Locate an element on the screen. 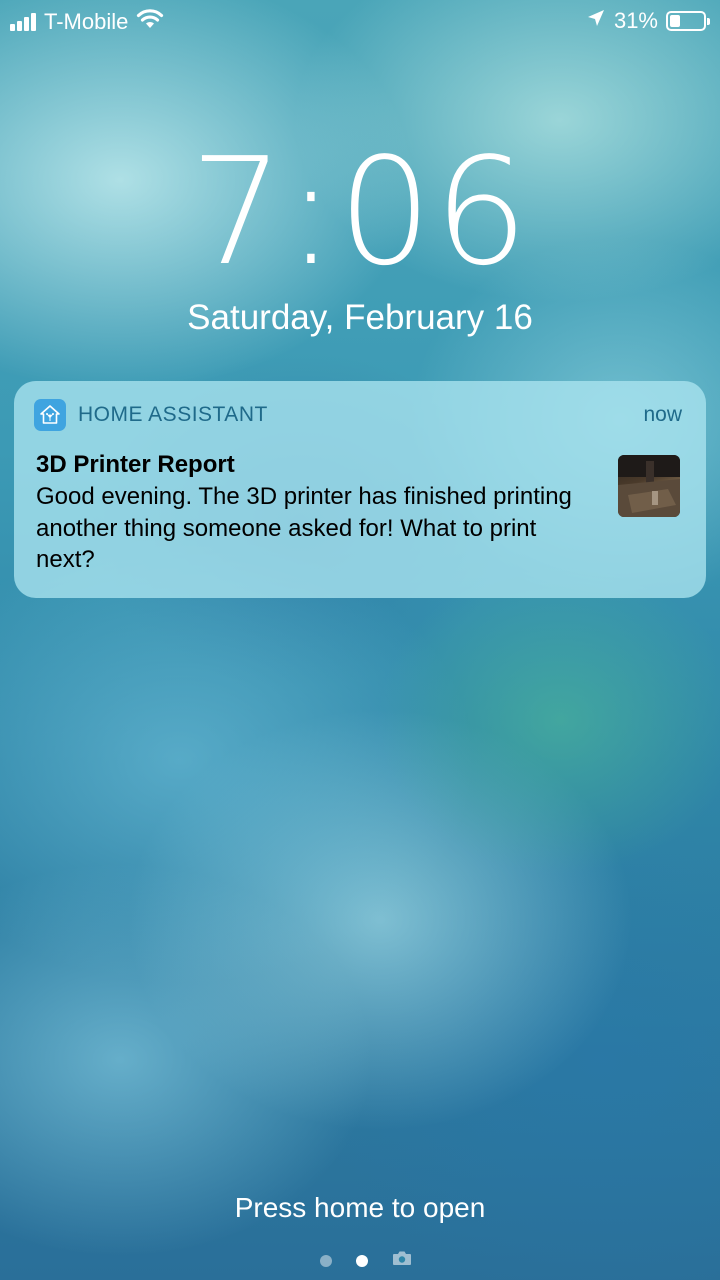 The image size is (720, 1280). press-home-label: Press home to open is located at coordinates (360, 1207).